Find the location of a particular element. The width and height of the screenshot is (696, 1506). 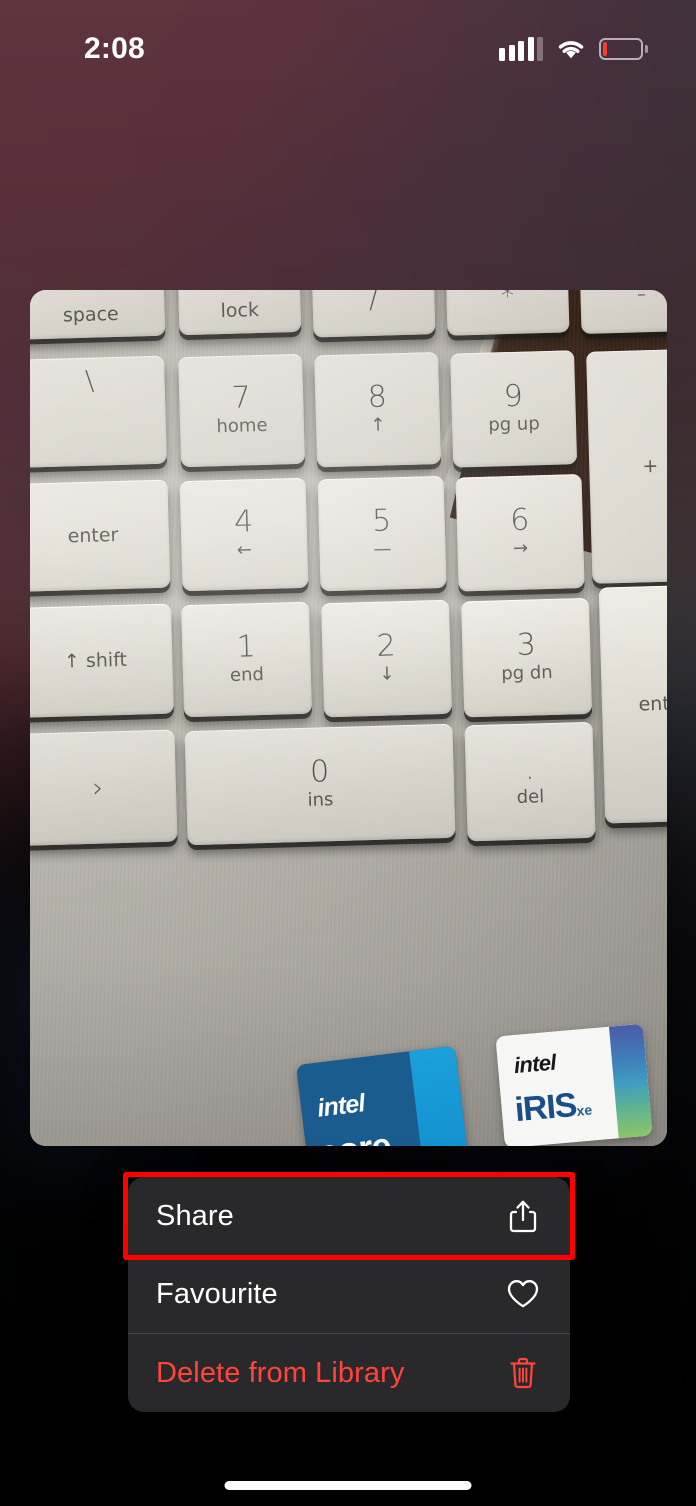

trash-icon is located at coordinates (523, 1373).